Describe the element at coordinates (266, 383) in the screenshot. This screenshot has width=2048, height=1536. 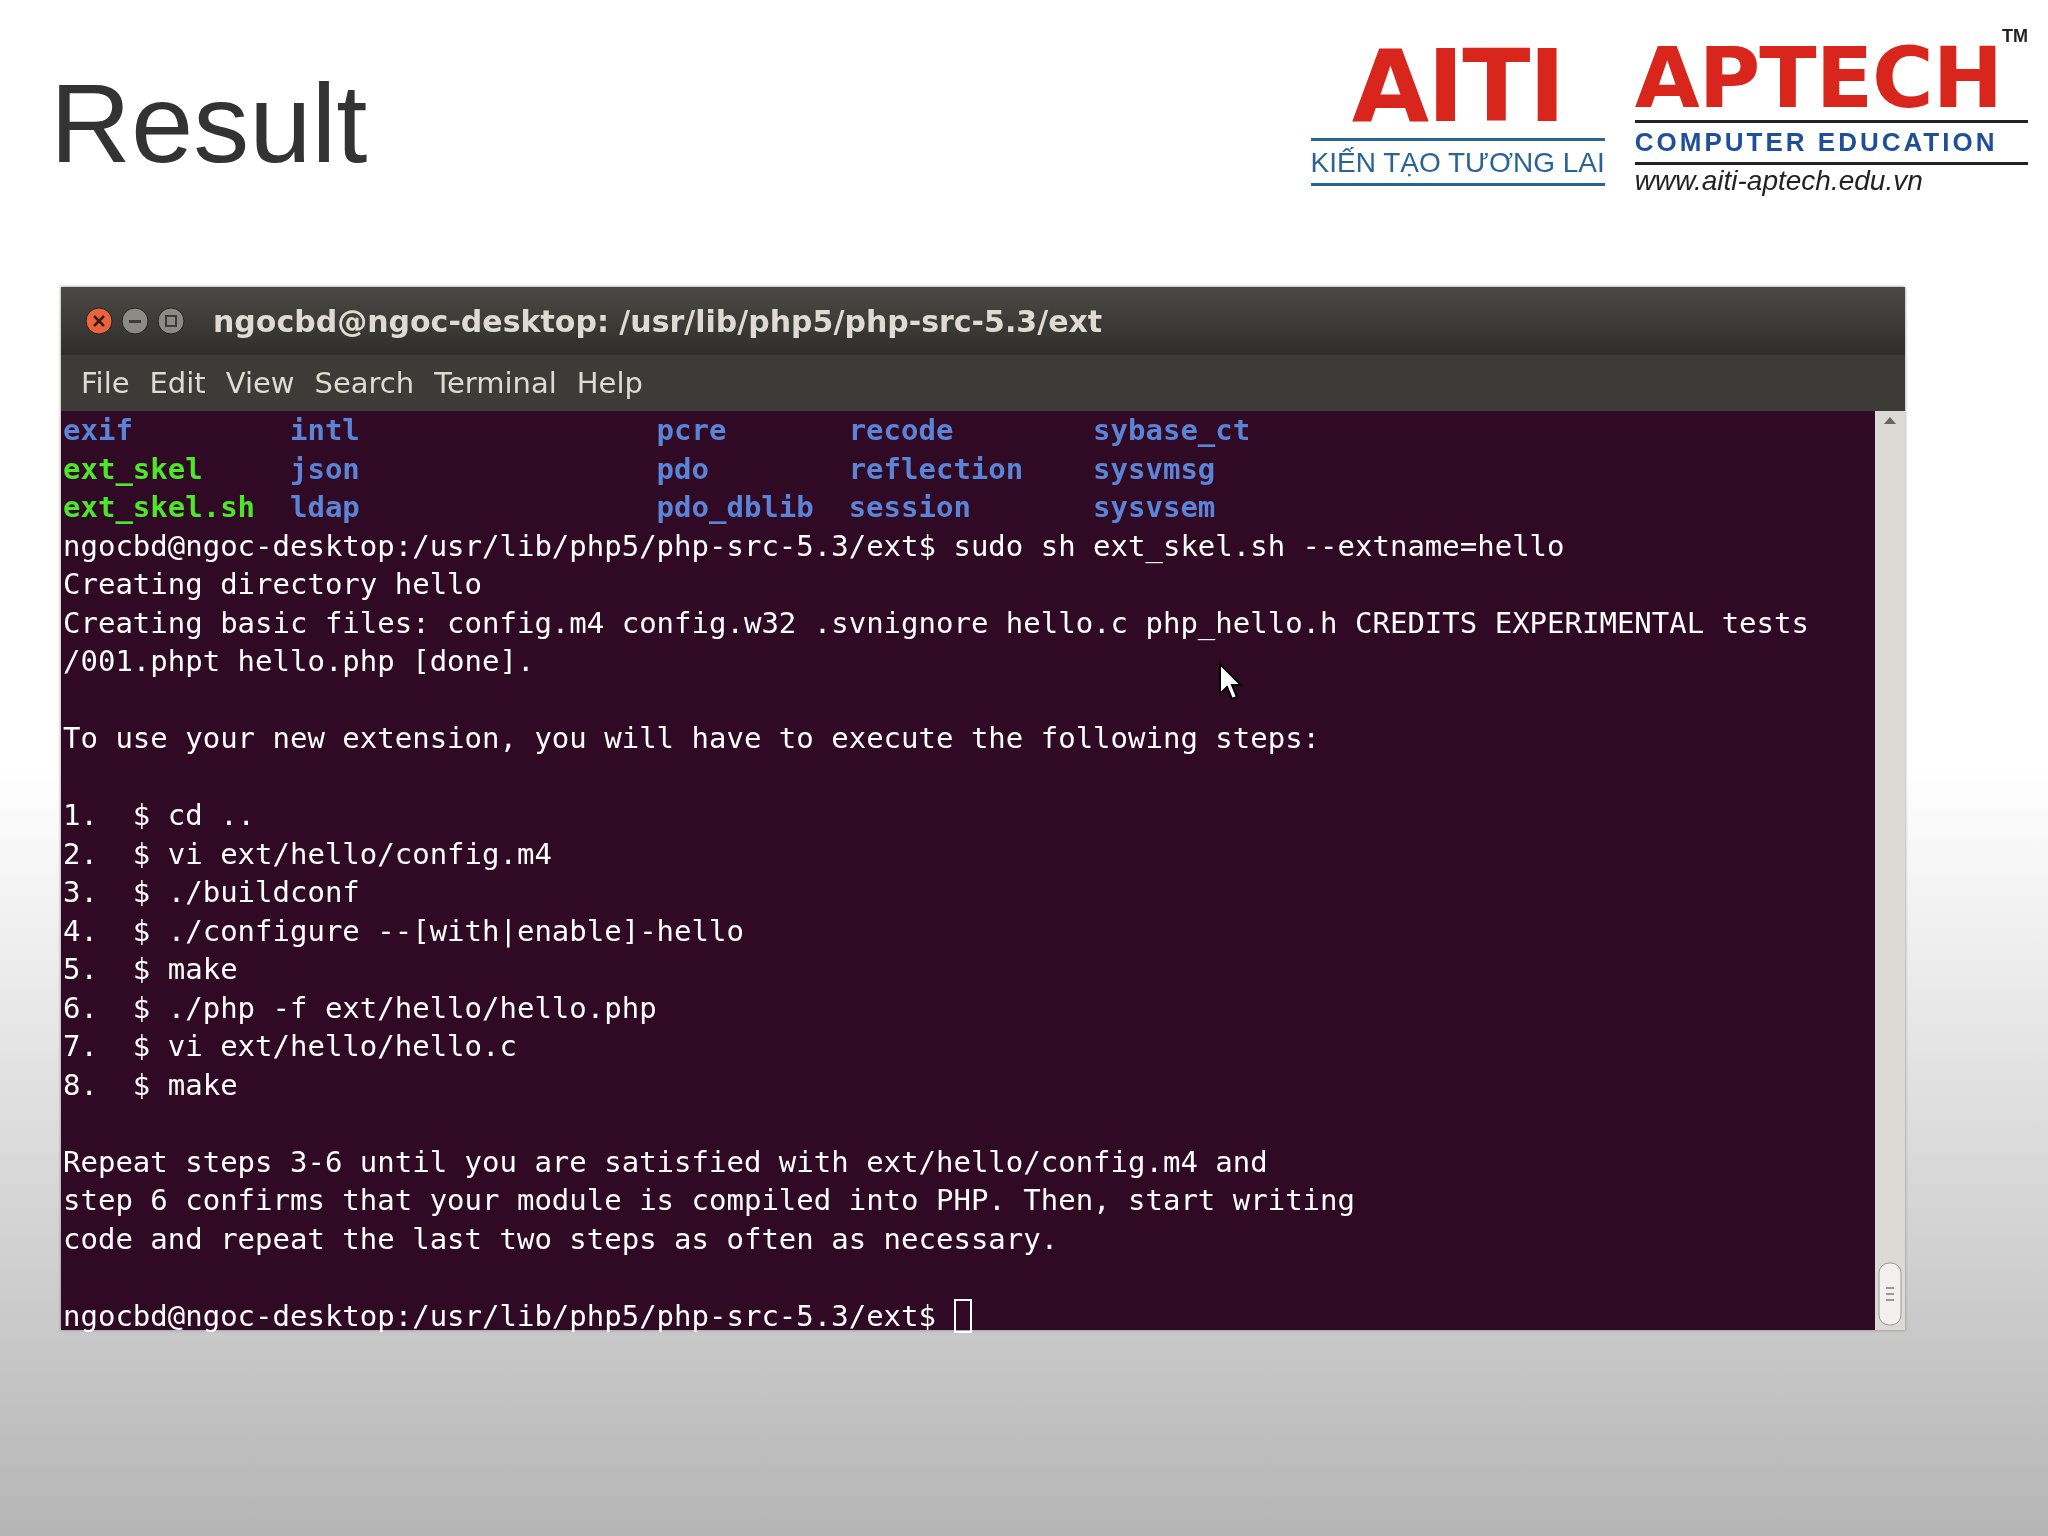
I see `menu-item: View` at that location.